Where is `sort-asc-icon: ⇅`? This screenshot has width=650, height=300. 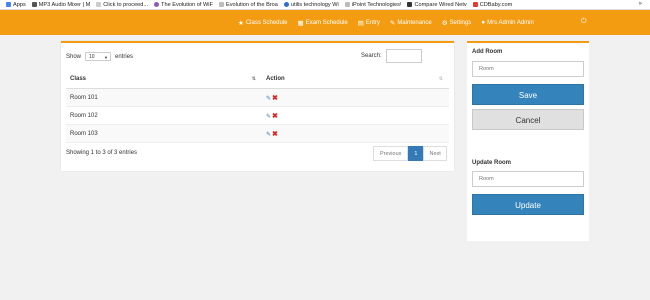 sort-asc-icon: ⇅ is located at coordinates (253, 79).